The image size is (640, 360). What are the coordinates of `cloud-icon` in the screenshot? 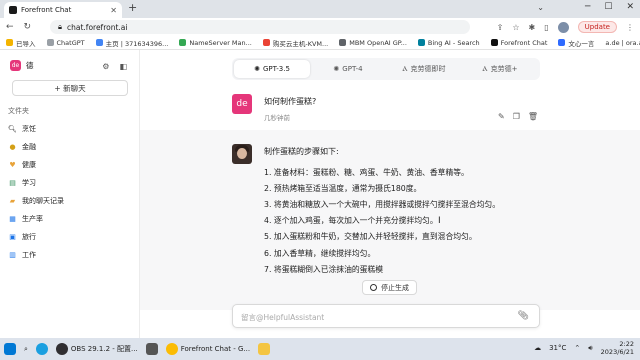 It's located at (266, 42).